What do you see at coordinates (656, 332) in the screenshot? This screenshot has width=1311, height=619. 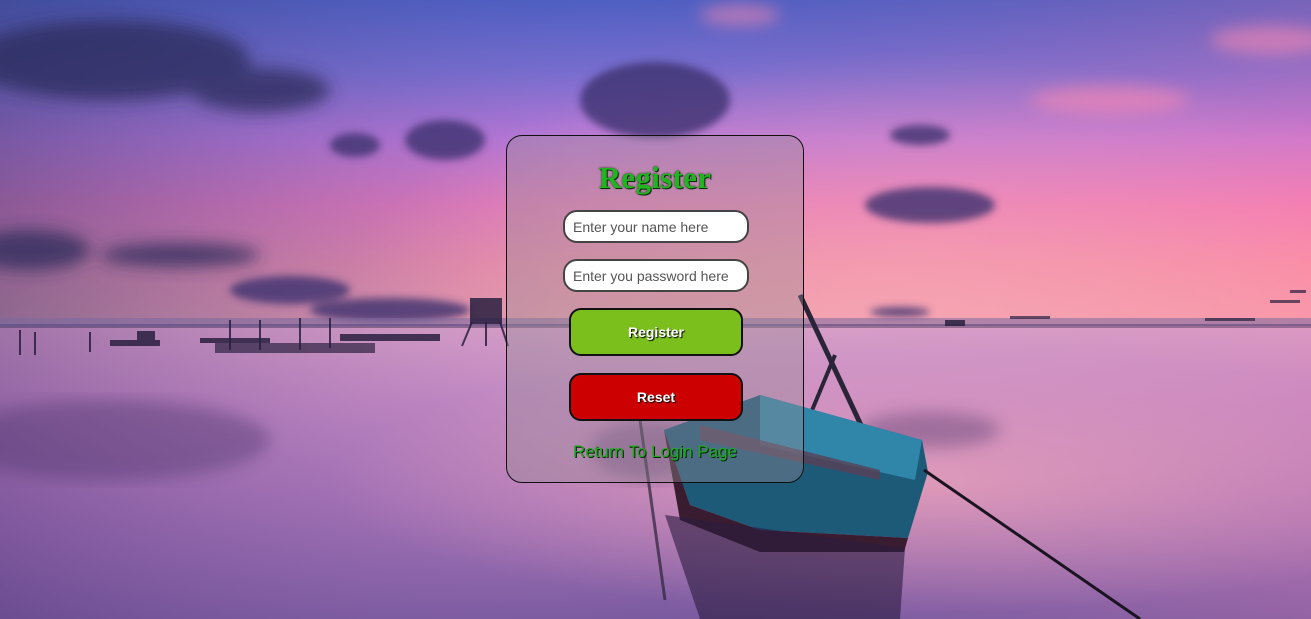 I see `register-button: Register` at bounding box center [656, 332].